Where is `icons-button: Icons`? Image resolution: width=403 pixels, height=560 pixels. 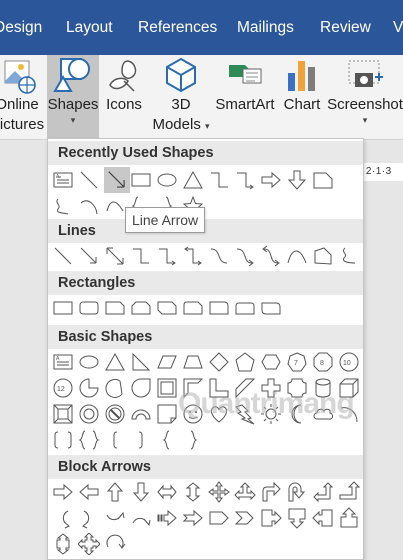 icons-button: Icons is located at coordinates (124, 97).